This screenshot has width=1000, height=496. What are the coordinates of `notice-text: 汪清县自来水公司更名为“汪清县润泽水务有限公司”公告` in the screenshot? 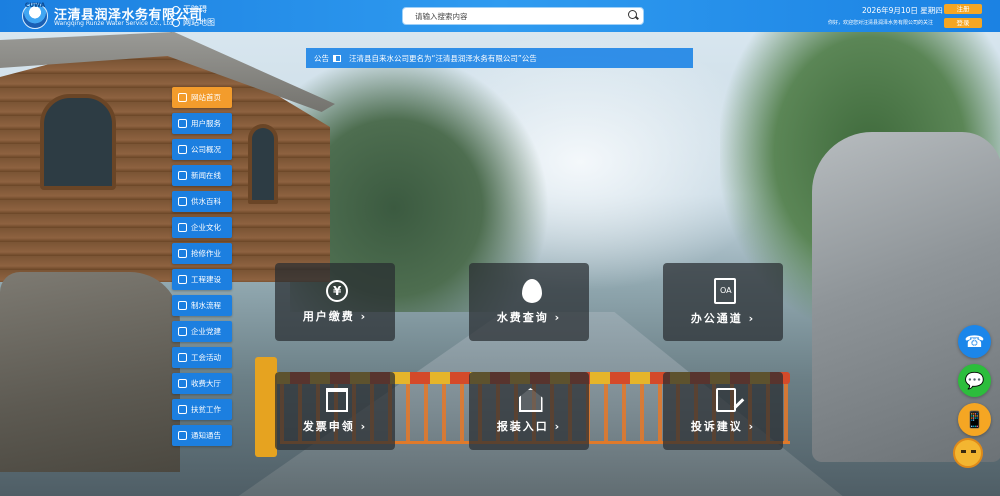 It's located at (443, 58).